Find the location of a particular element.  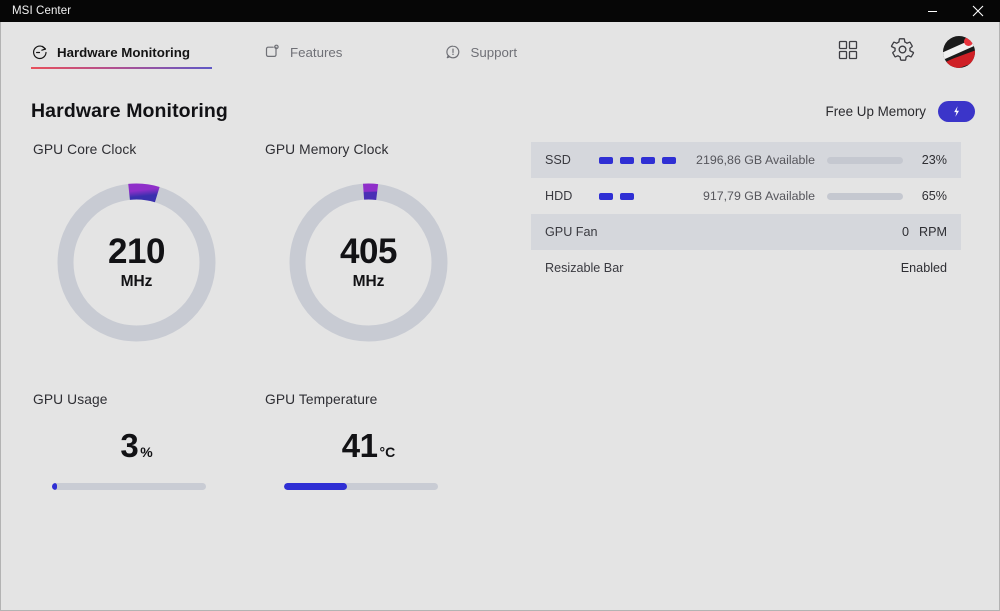

feature-square-icon is located at coordinates (272, 52).